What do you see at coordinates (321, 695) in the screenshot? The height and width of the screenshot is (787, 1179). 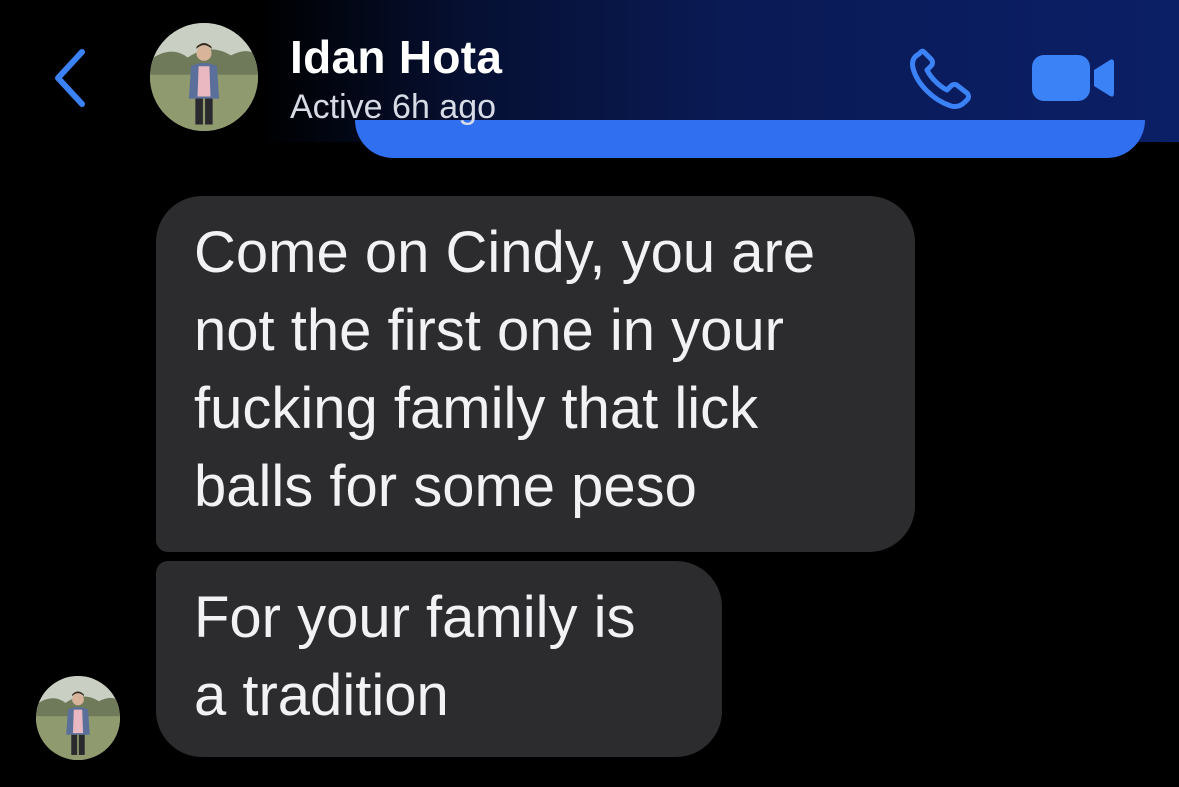 I see `message-text-line: a tradition` at bounding box center [321, 695].